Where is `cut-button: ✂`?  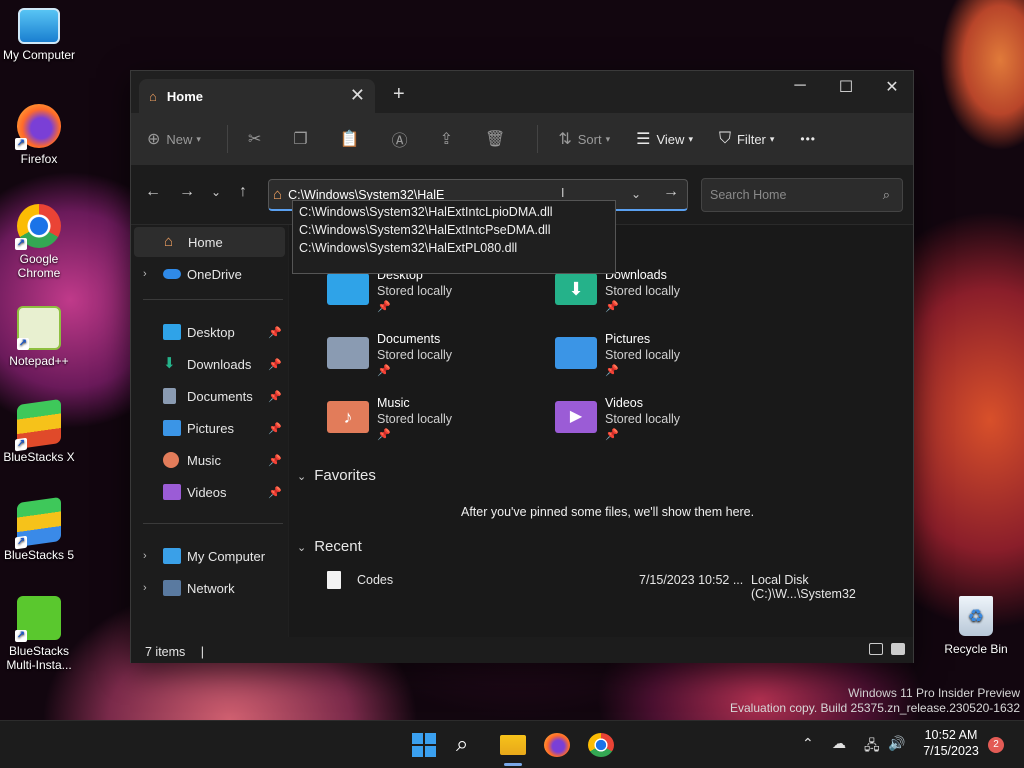
cut-button: ✂ is located at coordinates (257, 139).